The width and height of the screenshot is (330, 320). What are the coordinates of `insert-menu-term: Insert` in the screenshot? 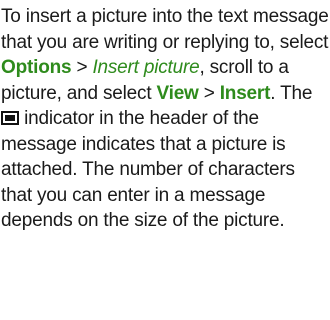 It's located at (245, 93).